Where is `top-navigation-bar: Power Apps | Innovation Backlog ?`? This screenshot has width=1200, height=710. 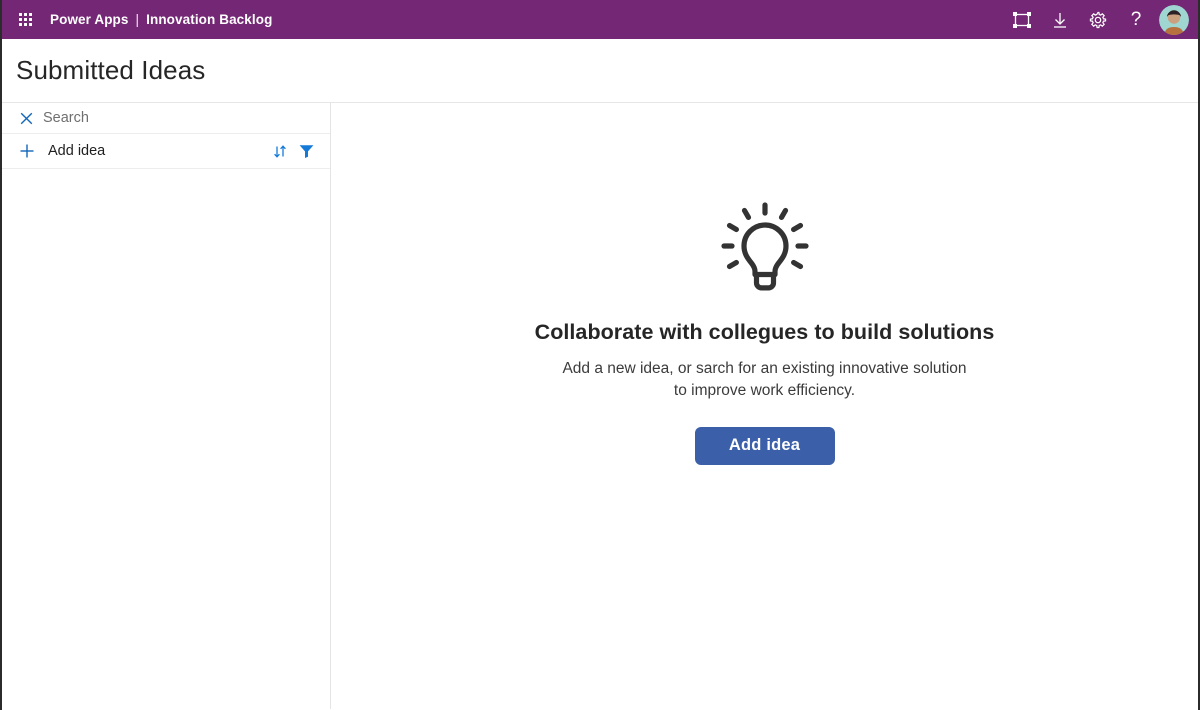
top-navigation-bar: Power Apps | Innovation Backlog ? is located at coordinates (600, 19).